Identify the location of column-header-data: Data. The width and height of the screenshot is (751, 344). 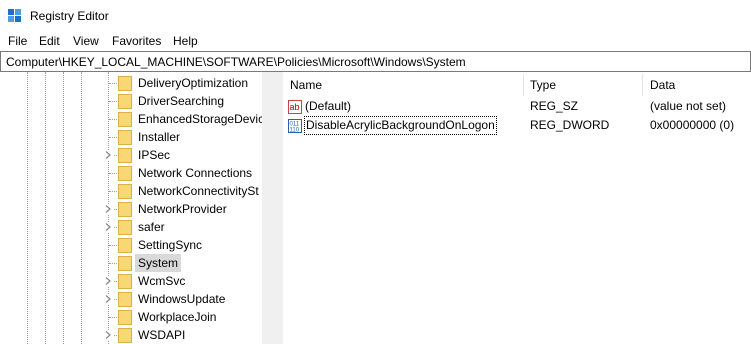
(662, 85).